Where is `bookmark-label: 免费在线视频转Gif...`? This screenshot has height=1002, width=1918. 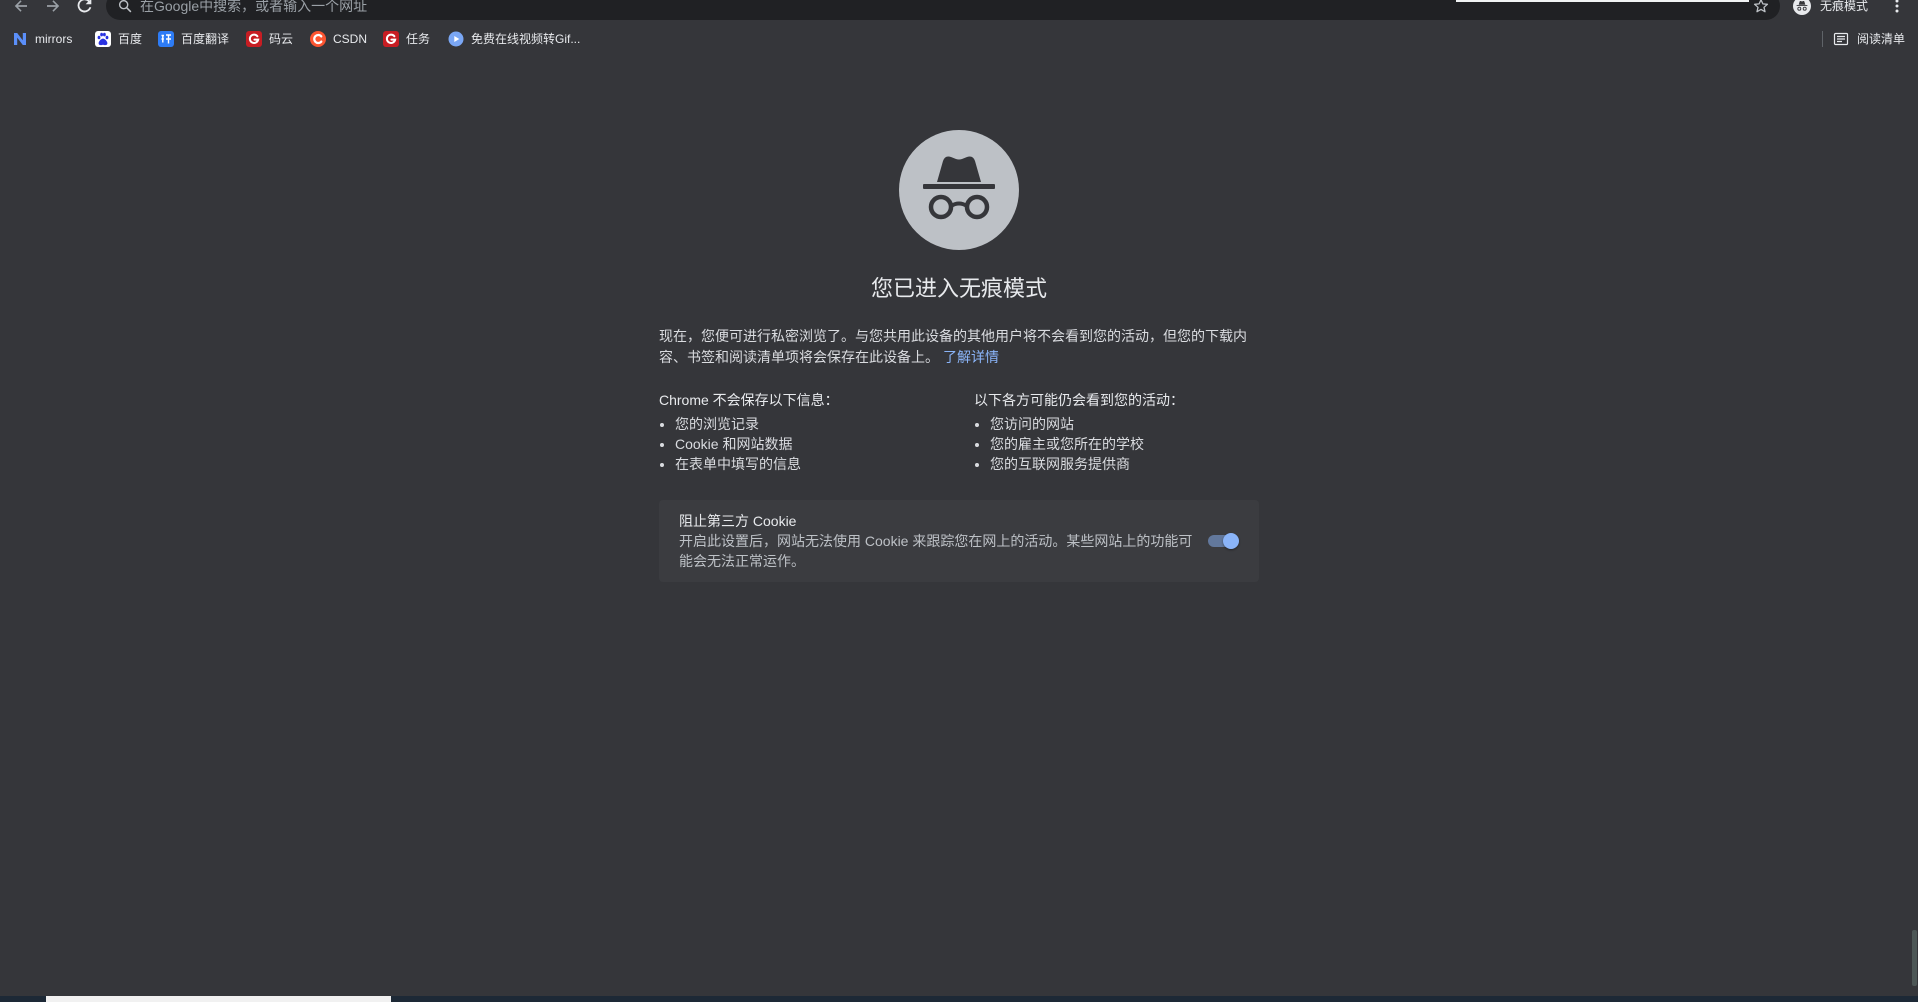
bookmark-label: 免费在线视频转Gif... is located at coordinates (526, 39).